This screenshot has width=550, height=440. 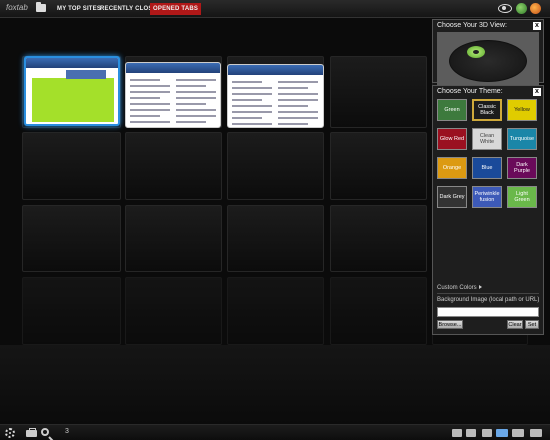 What do you see at coordinates (472, 25) in the screenshot?
I see `view-panel-title: Choose Your 3D View:` at bounding box center [472, 25].